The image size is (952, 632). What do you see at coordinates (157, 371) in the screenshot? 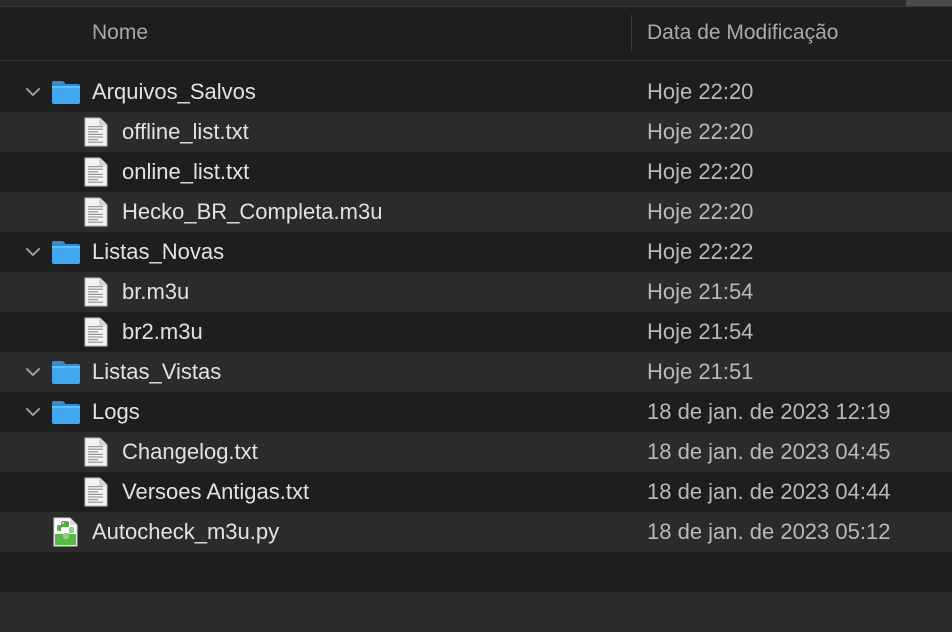
I see `item-name: Listas_Vistas` at bounding box center [157, 371].